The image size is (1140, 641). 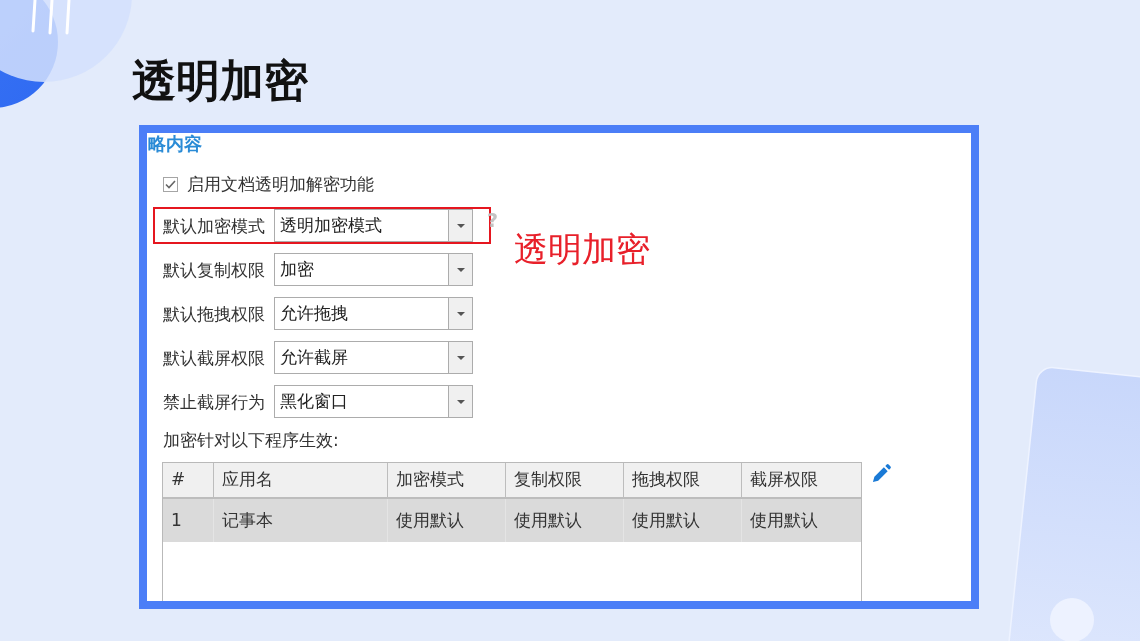 I want to click on field-label: 默认拖拽权限, so click(x=214, y=313).